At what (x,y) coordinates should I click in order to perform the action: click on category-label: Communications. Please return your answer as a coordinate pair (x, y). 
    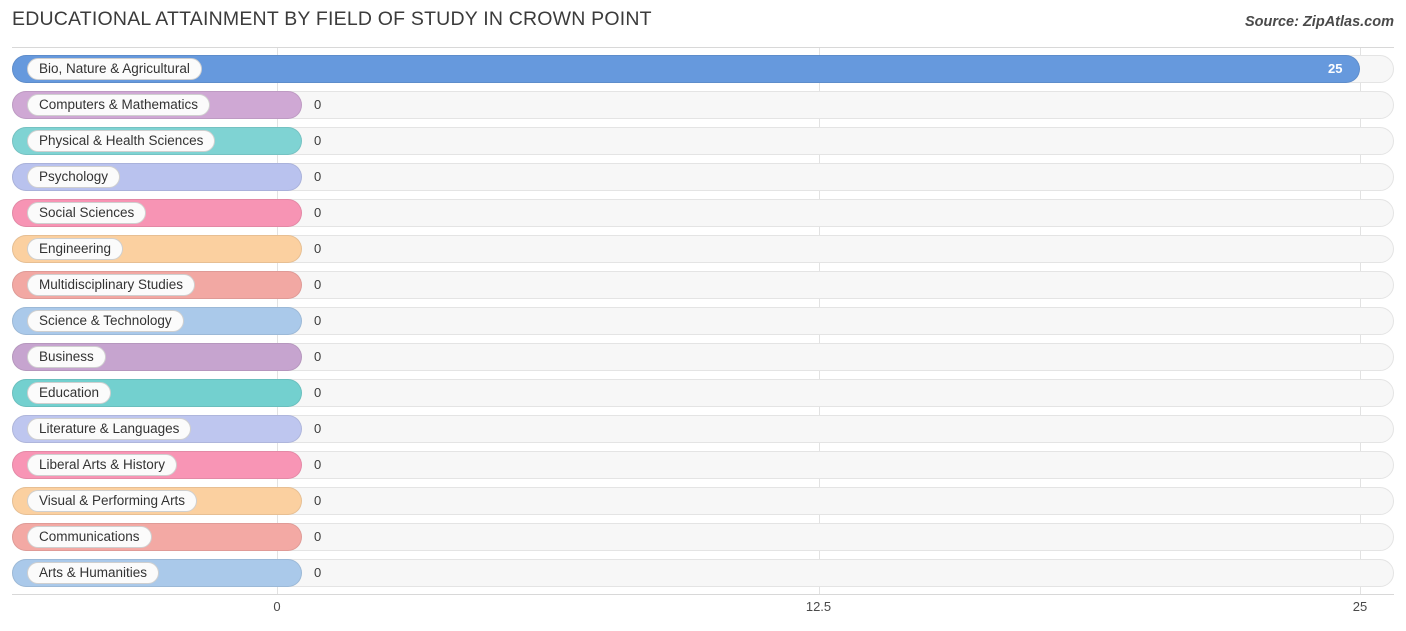
    Looking at the image, I should click on (89, 537).